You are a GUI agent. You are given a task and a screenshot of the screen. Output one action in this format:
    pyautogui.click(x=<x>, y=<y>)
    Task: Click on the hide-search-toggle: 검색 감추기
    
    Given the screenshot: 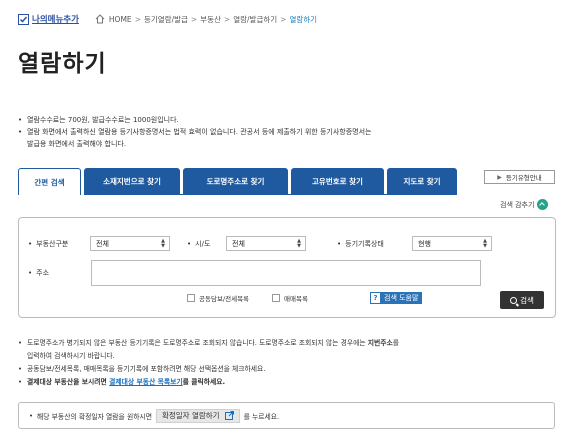 What is the action you would take?
    pyautogui.click(x=524, y=204)
    